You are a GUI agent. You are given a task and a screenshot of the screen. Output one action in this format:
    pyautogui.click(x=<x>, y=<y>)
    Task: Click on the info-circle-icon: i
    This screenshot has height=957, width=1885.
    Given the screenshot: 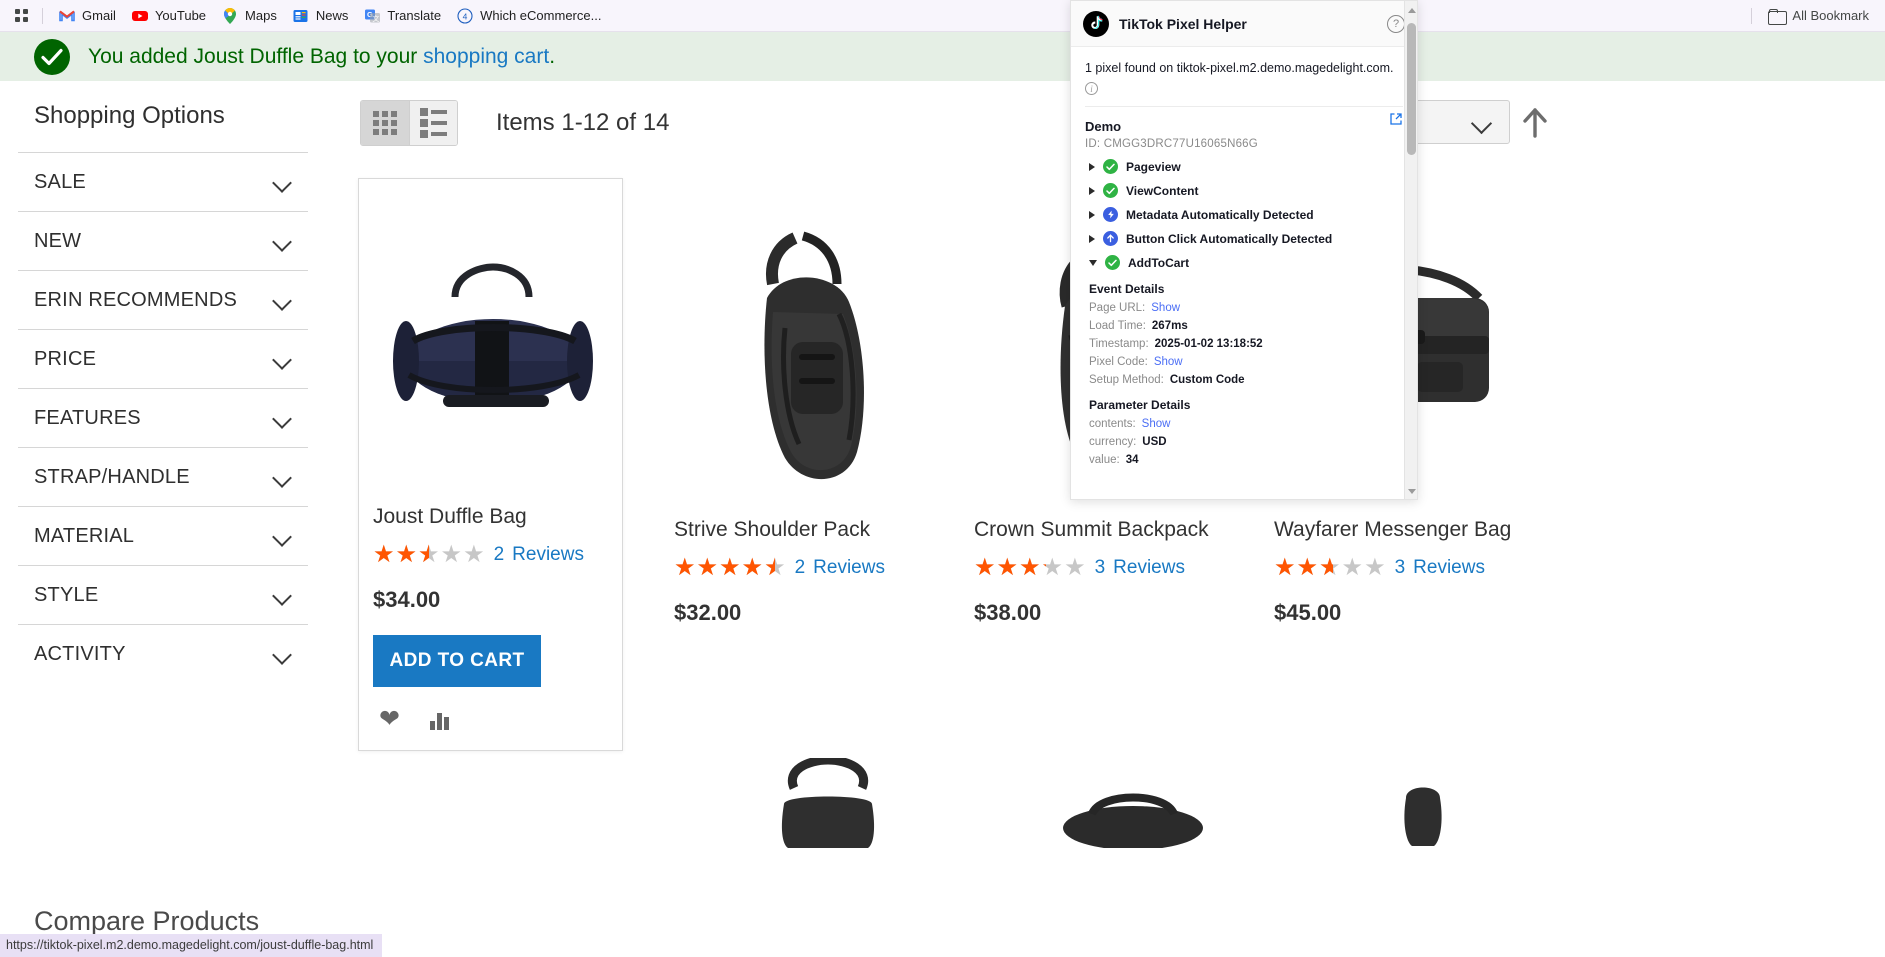 What is the action you would take?
    pyautogui.click(x=1091, y=89)
    